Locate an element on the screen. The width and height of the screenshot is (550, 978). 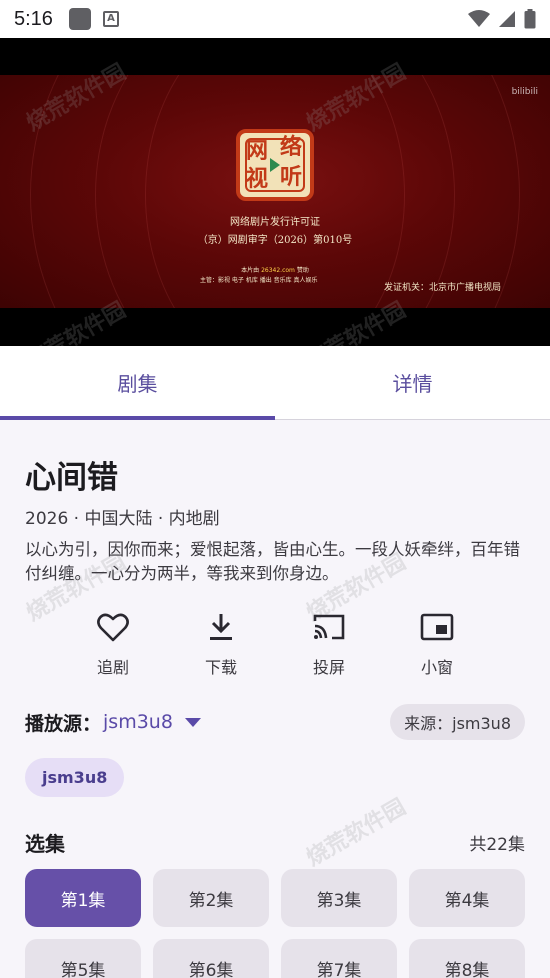
episode-button: 第8集 is located at coordinates (467, 958).